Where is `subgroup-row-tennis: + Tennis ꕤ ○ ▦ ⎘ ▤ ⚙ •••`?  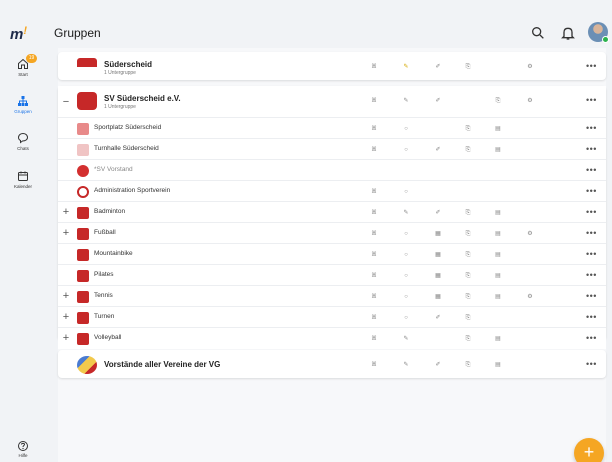
subgroup-row-tennis: + Tennis ꕤ ○ ▦ ⎘ ▤ ⚙ ••• is located at coordinates (332, 297).